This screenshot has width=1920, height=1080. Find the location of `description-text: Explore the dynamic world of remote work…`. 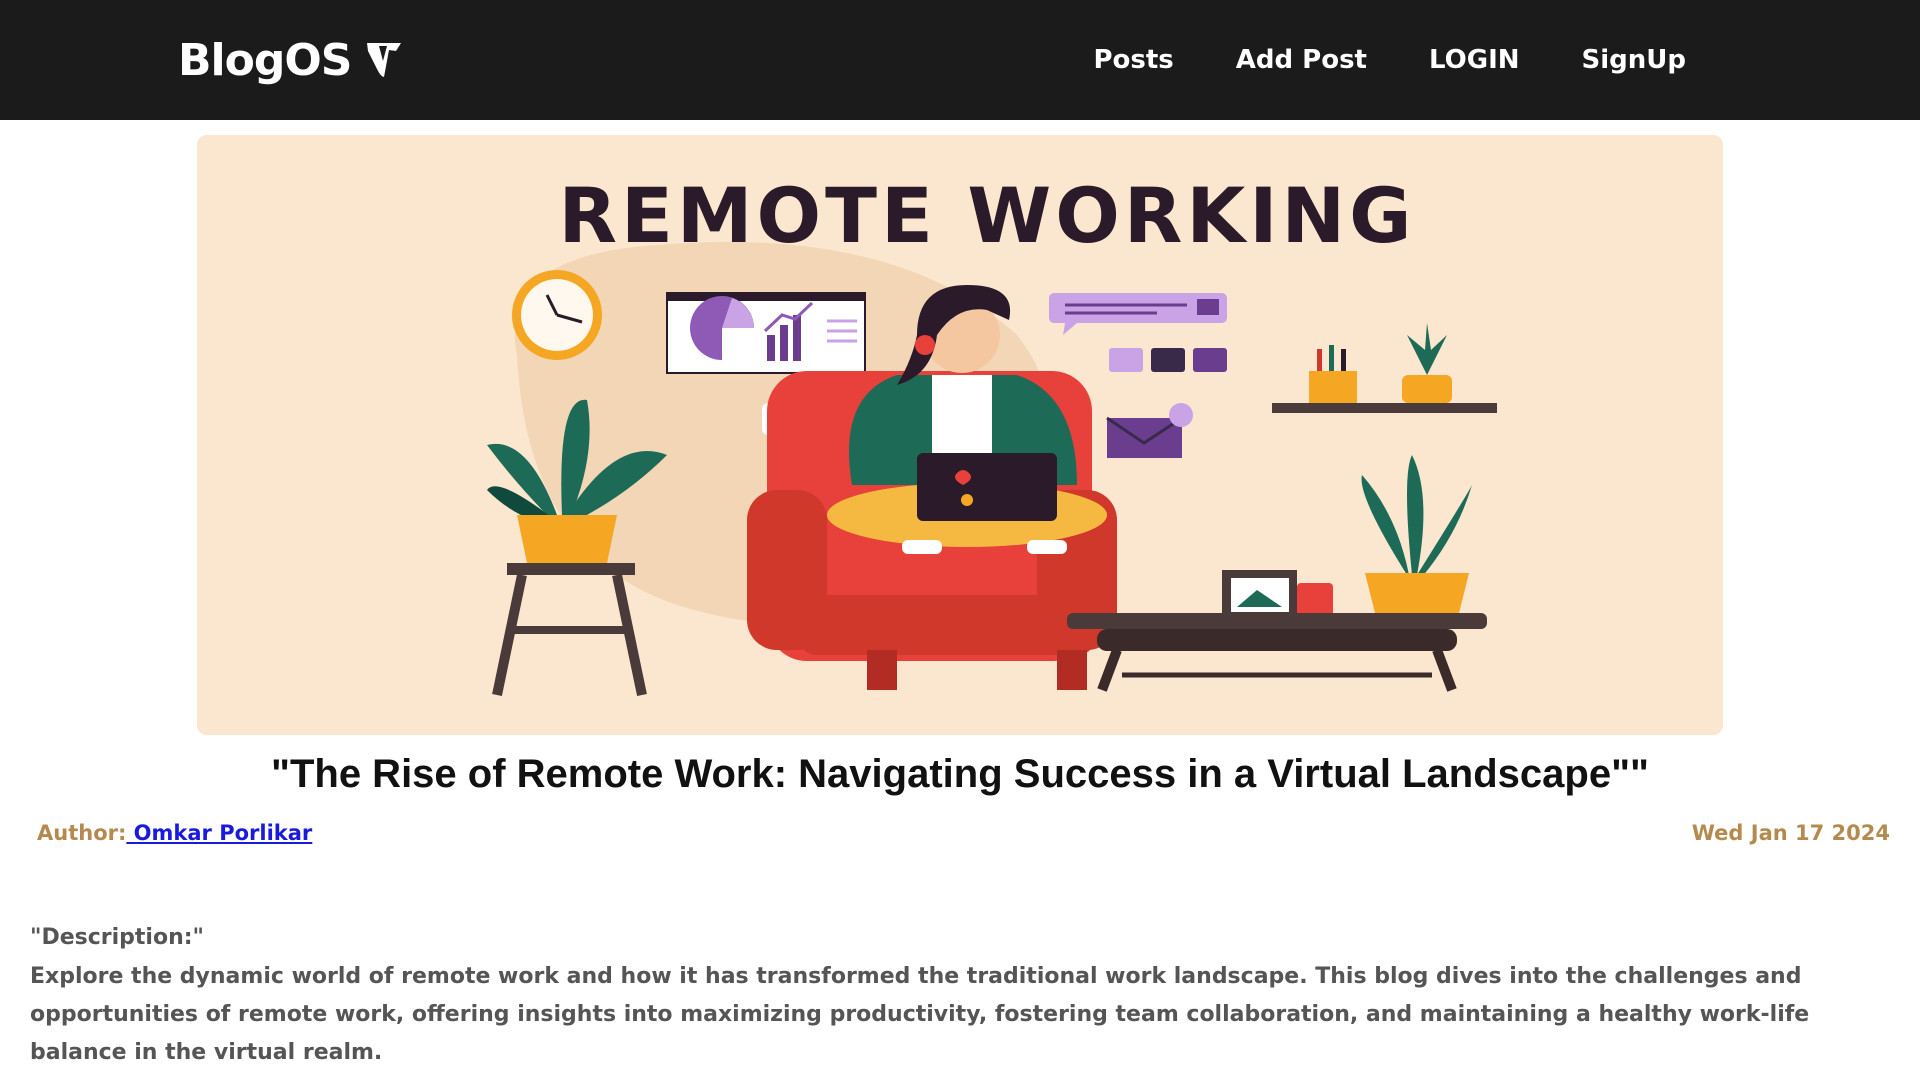

description-text: Explore the dynamic world of remote work… is located at coordinates (920, 1014).